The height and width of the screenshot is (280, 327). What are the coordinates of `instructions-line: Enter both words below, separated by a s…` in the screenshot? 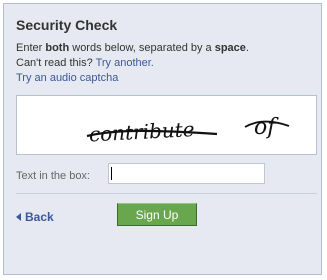 It's located at (166, 48).